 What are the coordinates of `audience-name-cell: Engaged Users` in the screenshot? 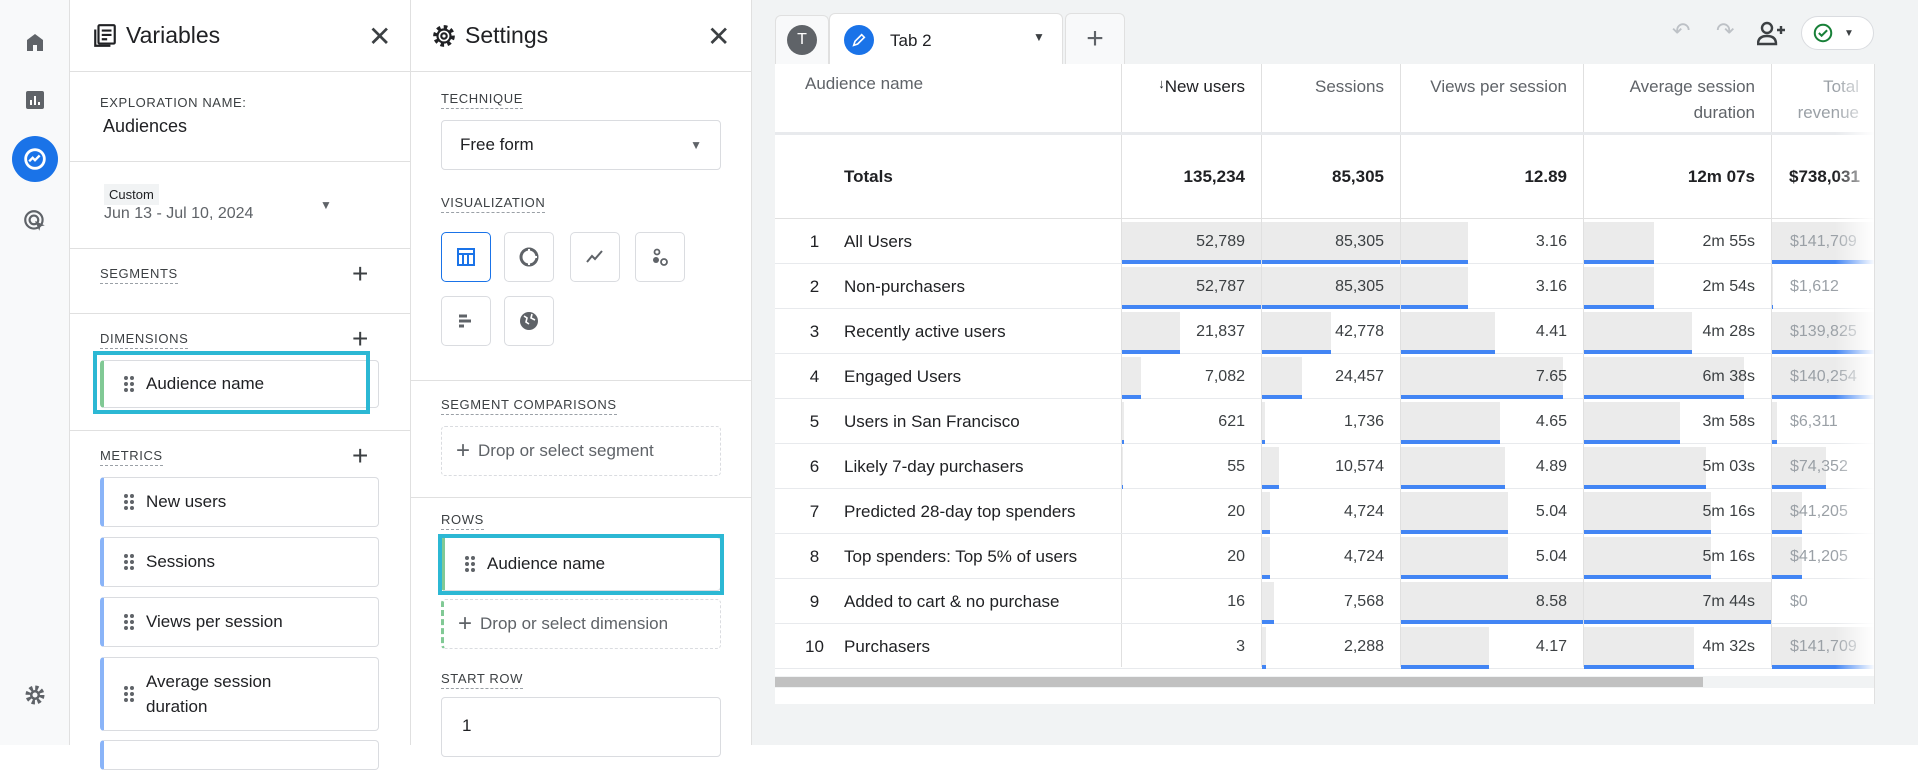 It's located at (982, 376).